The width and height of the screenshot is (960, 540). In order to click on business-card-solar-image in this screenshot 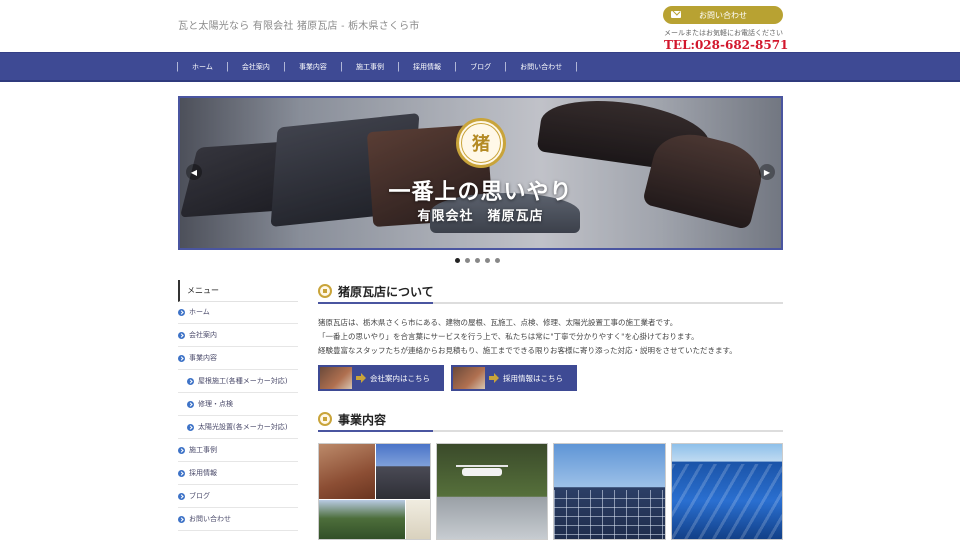, I will do `click(609, 491)`.